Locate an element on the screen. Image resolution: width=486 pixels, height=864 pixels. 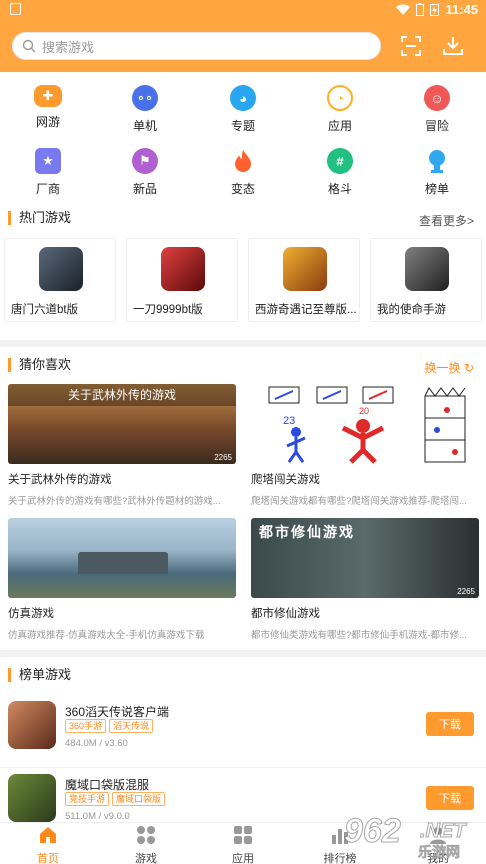
charging-icon is located at coordinates (435, 10).